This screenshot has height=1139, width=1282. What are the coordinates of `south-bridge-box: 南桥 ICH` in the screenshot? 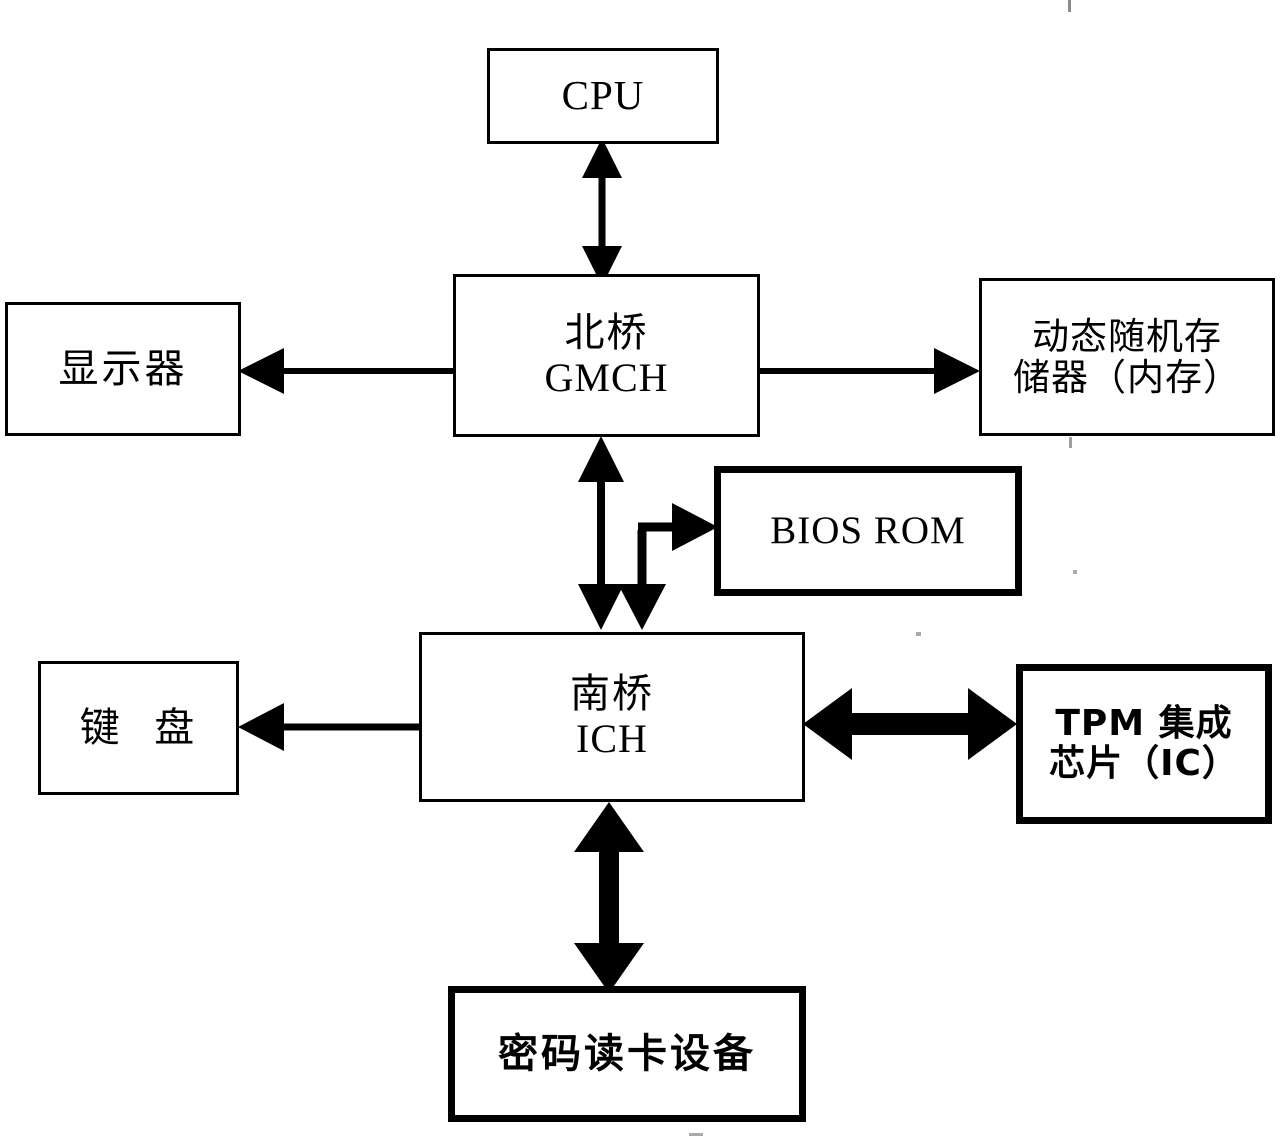 It's located at (612, 717).